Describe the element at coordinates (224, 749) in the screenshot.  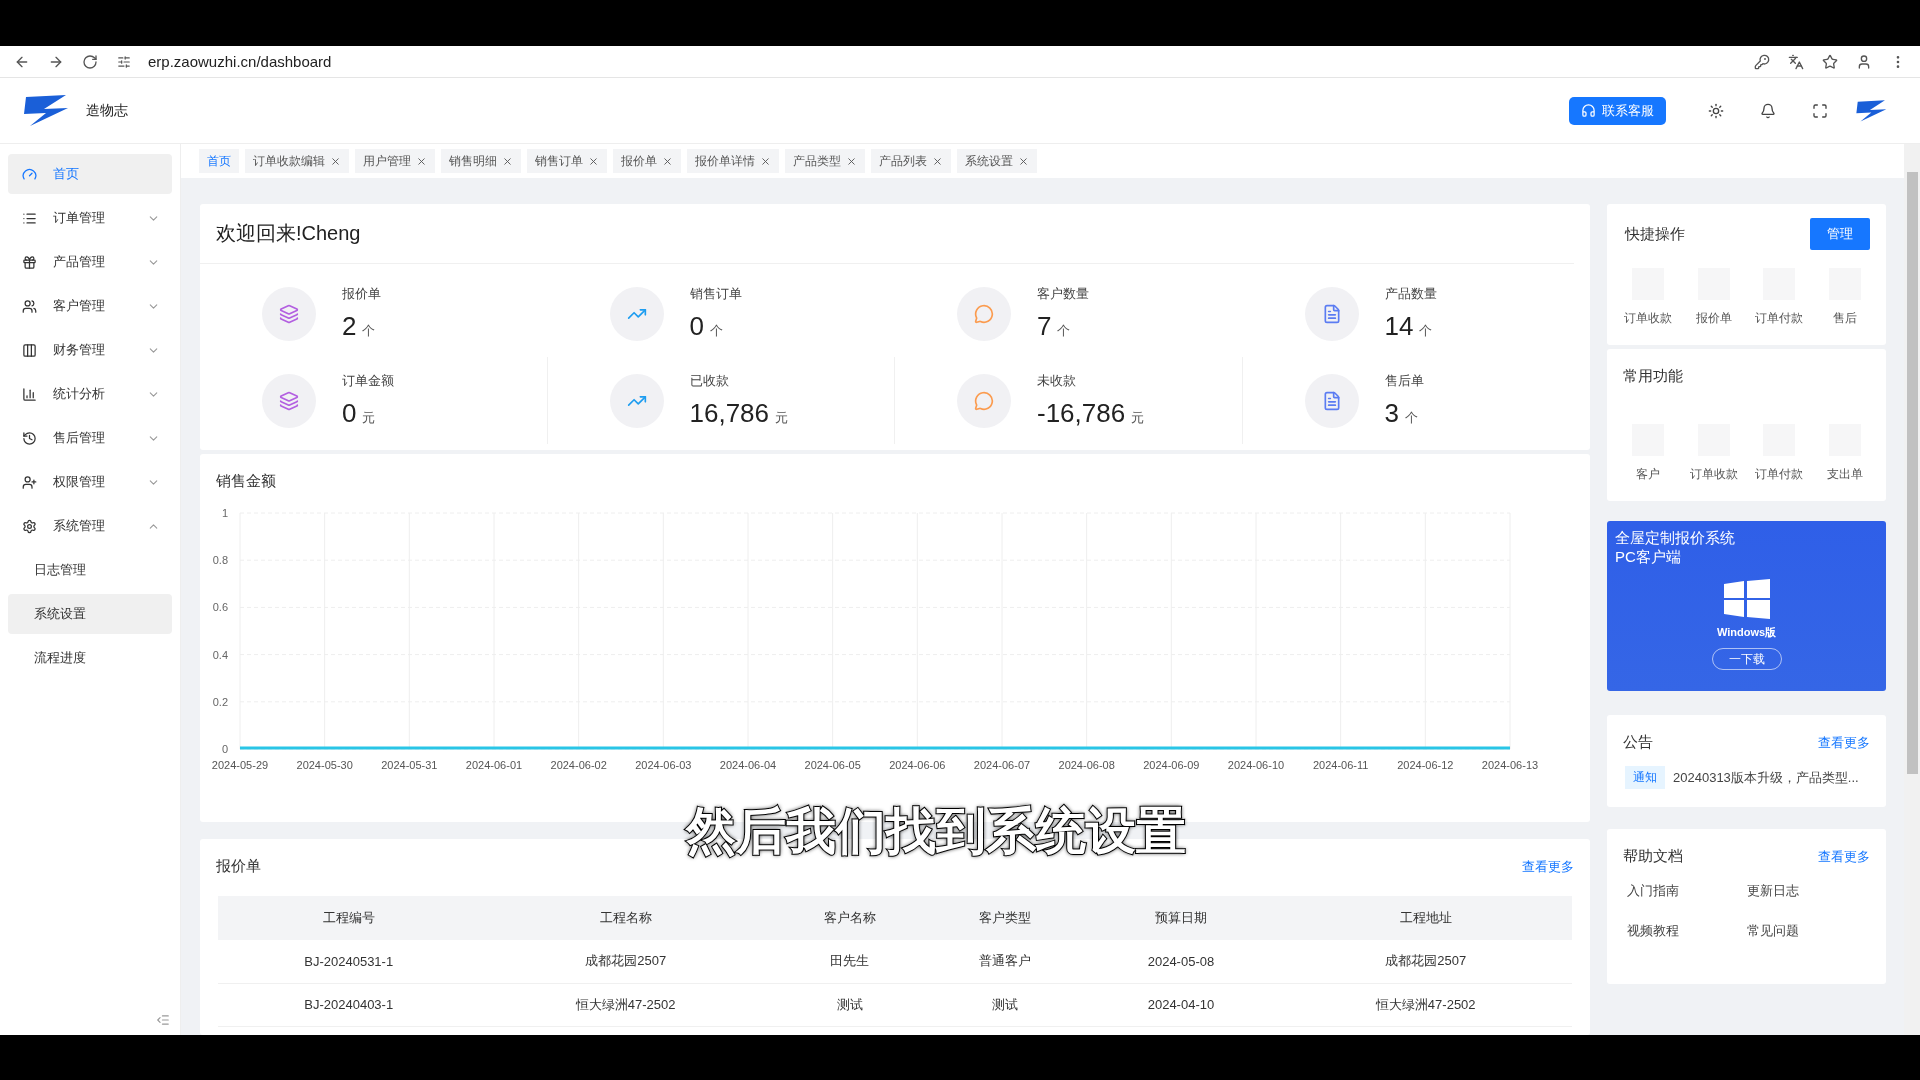
I see `y-tick-label: 0` at that location.